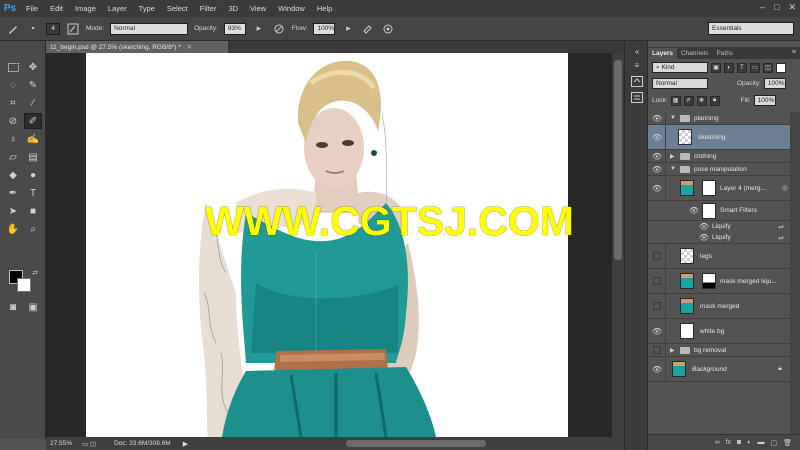 This screenshot has width=800, height=450. Describe the element at coordinates (768, 67) in the screenshot. I see `filter-smart-object-icon: ◫` at that location.